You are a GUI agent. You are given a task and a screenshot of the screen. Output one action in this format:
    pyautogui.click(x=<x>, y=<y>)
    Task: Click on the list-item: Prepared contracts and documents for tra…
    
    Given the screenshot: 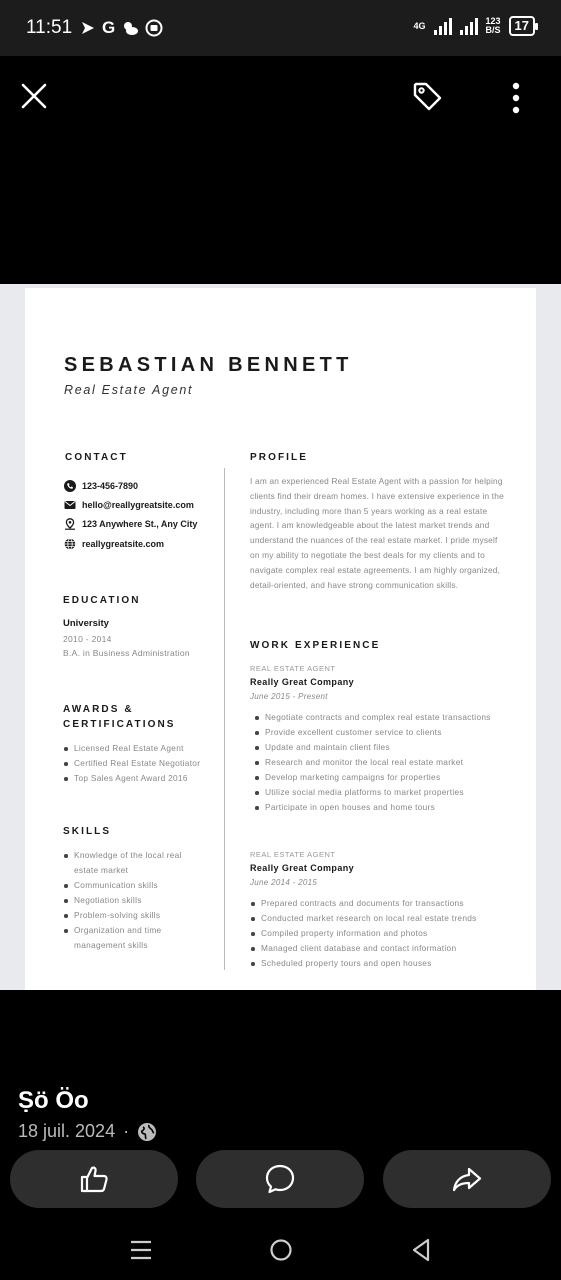 What is the action you would take?
    pyautogui.click(x=386, y=903)
    